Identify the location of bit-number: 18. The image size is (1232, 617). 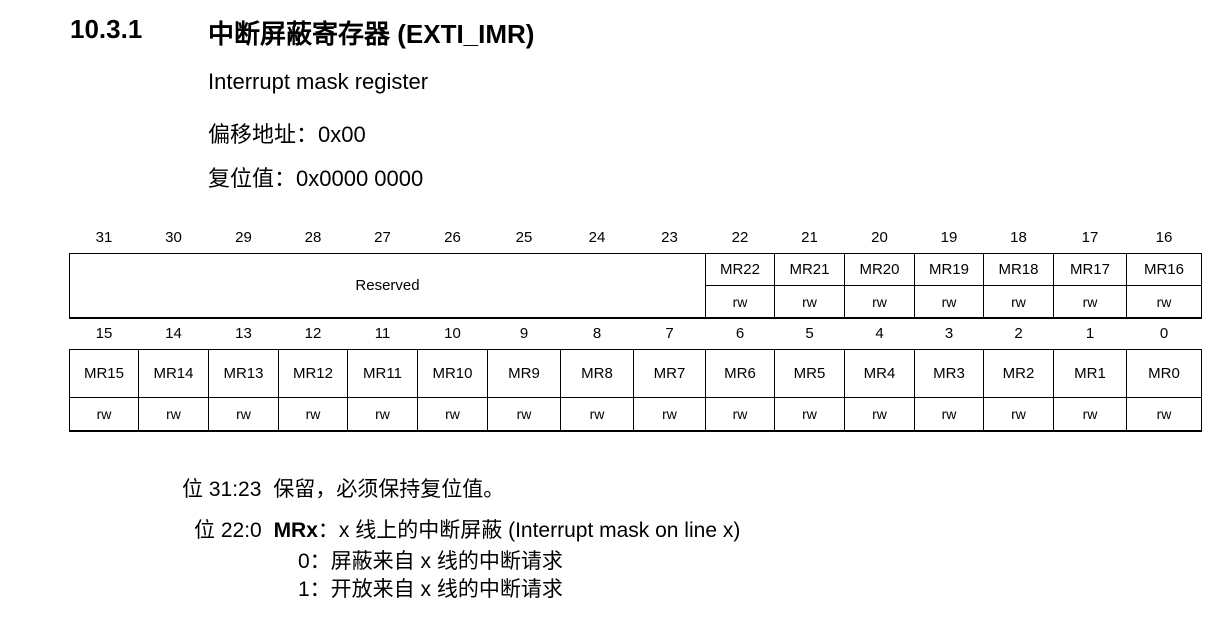
(1018, 237).